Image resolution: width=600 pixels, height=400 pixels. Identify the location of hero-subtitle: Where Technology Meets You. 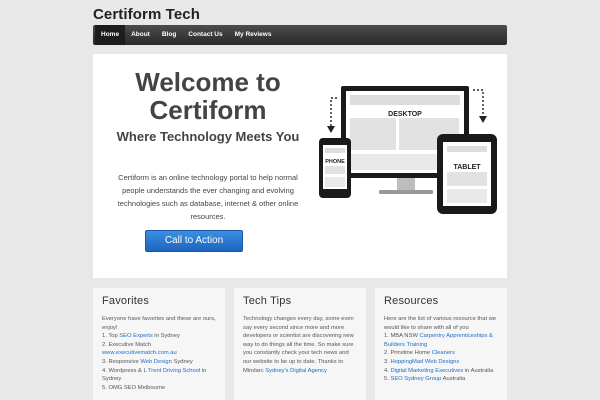
(208, 136).